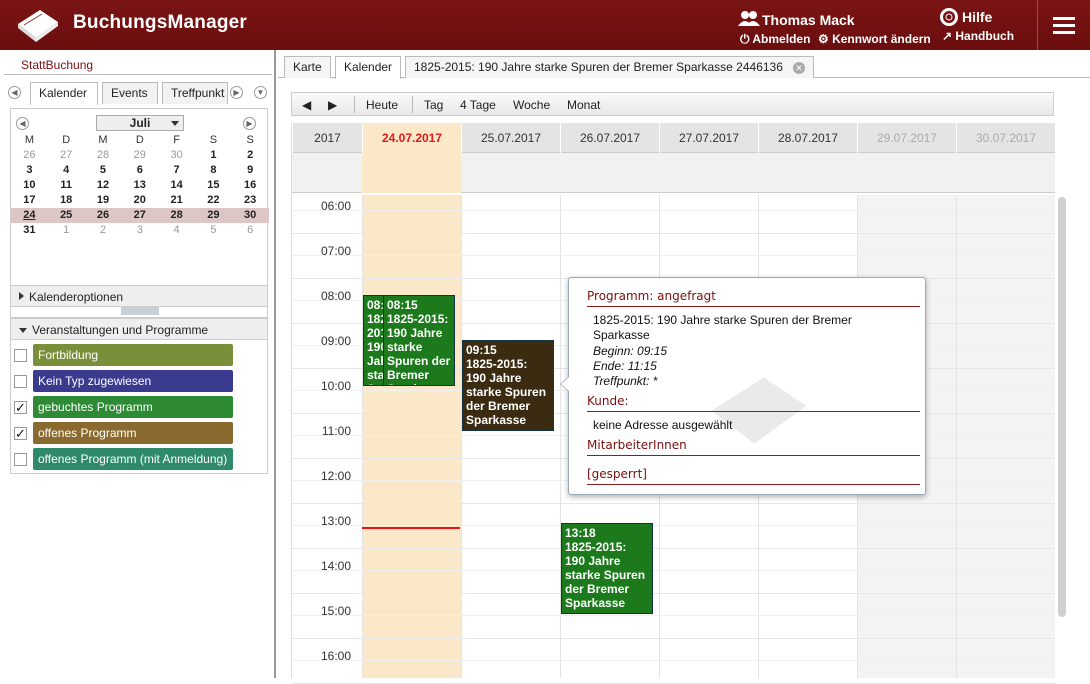 This screenshot has height=684, width=1090. Describe the element at coordinates (250, 200) in the screenshot. I see `calendar-day: 23` at that location.